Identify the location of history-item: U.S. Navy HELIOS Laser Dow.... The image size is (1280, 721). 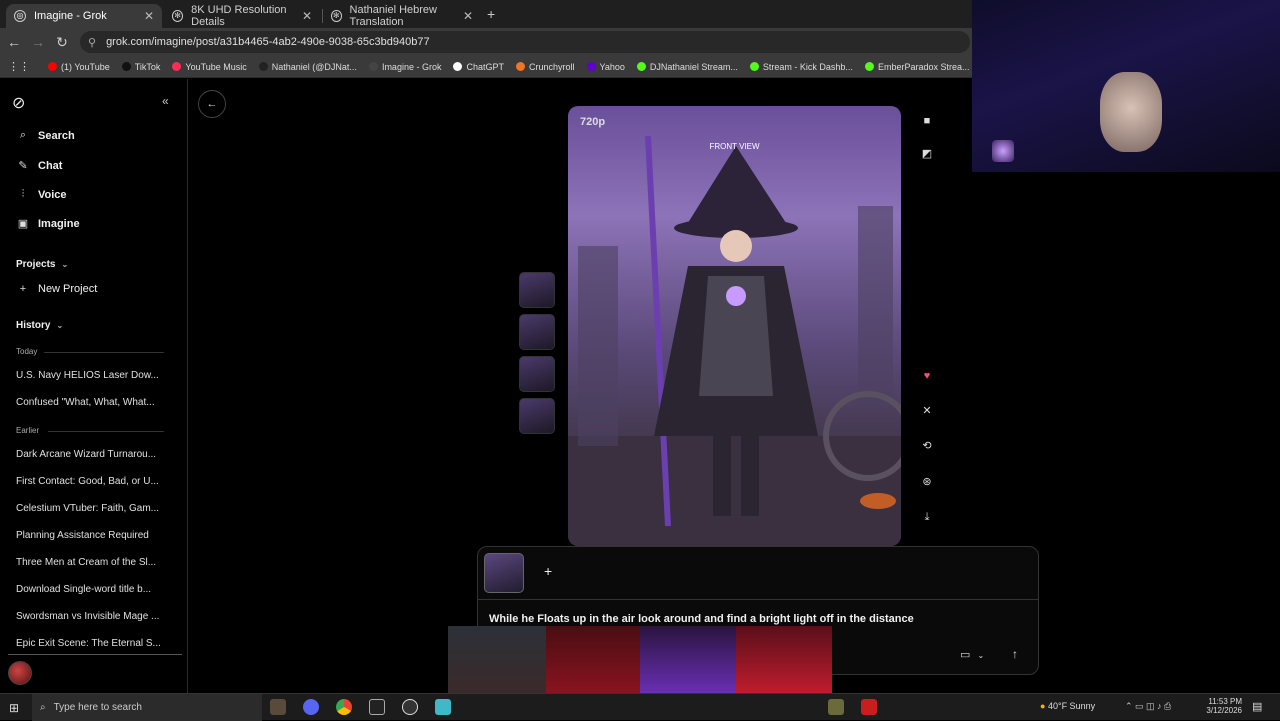
(91, 375).